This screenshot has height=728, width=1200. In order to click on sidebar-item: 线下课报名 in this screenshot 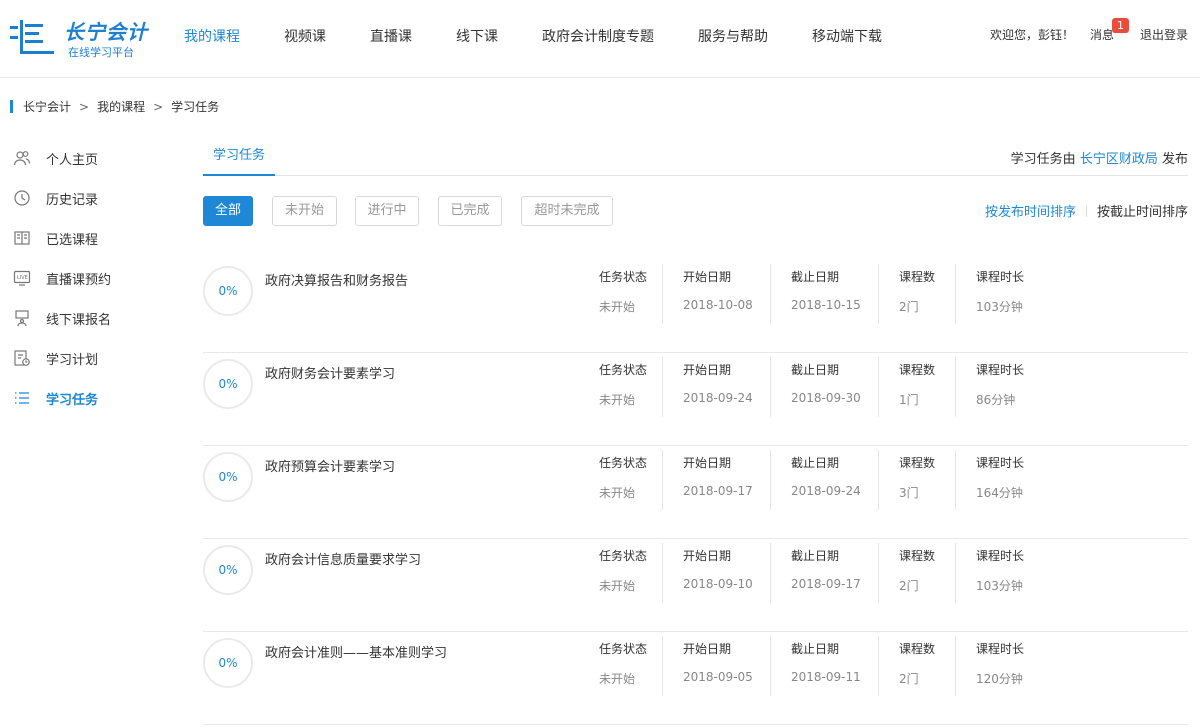, I will do `click(97, 318)`.